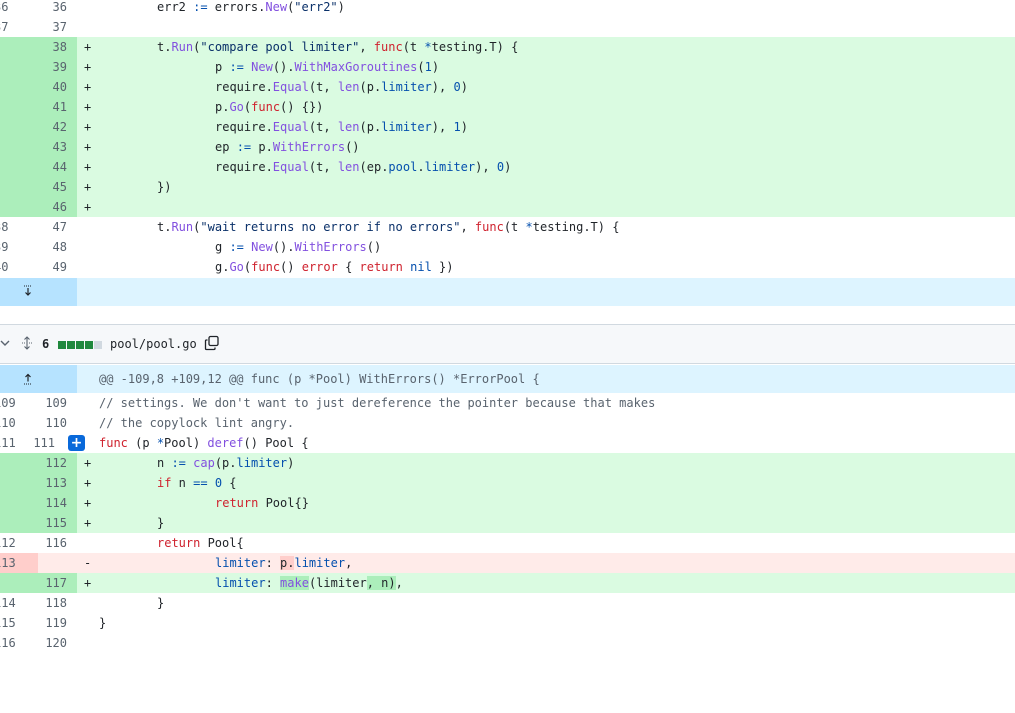 The width and height of the screenshot is (1015, 713). Describe the element at coordinates (46, 344) in the screenshot. I see `changes-count: 6` at that location.